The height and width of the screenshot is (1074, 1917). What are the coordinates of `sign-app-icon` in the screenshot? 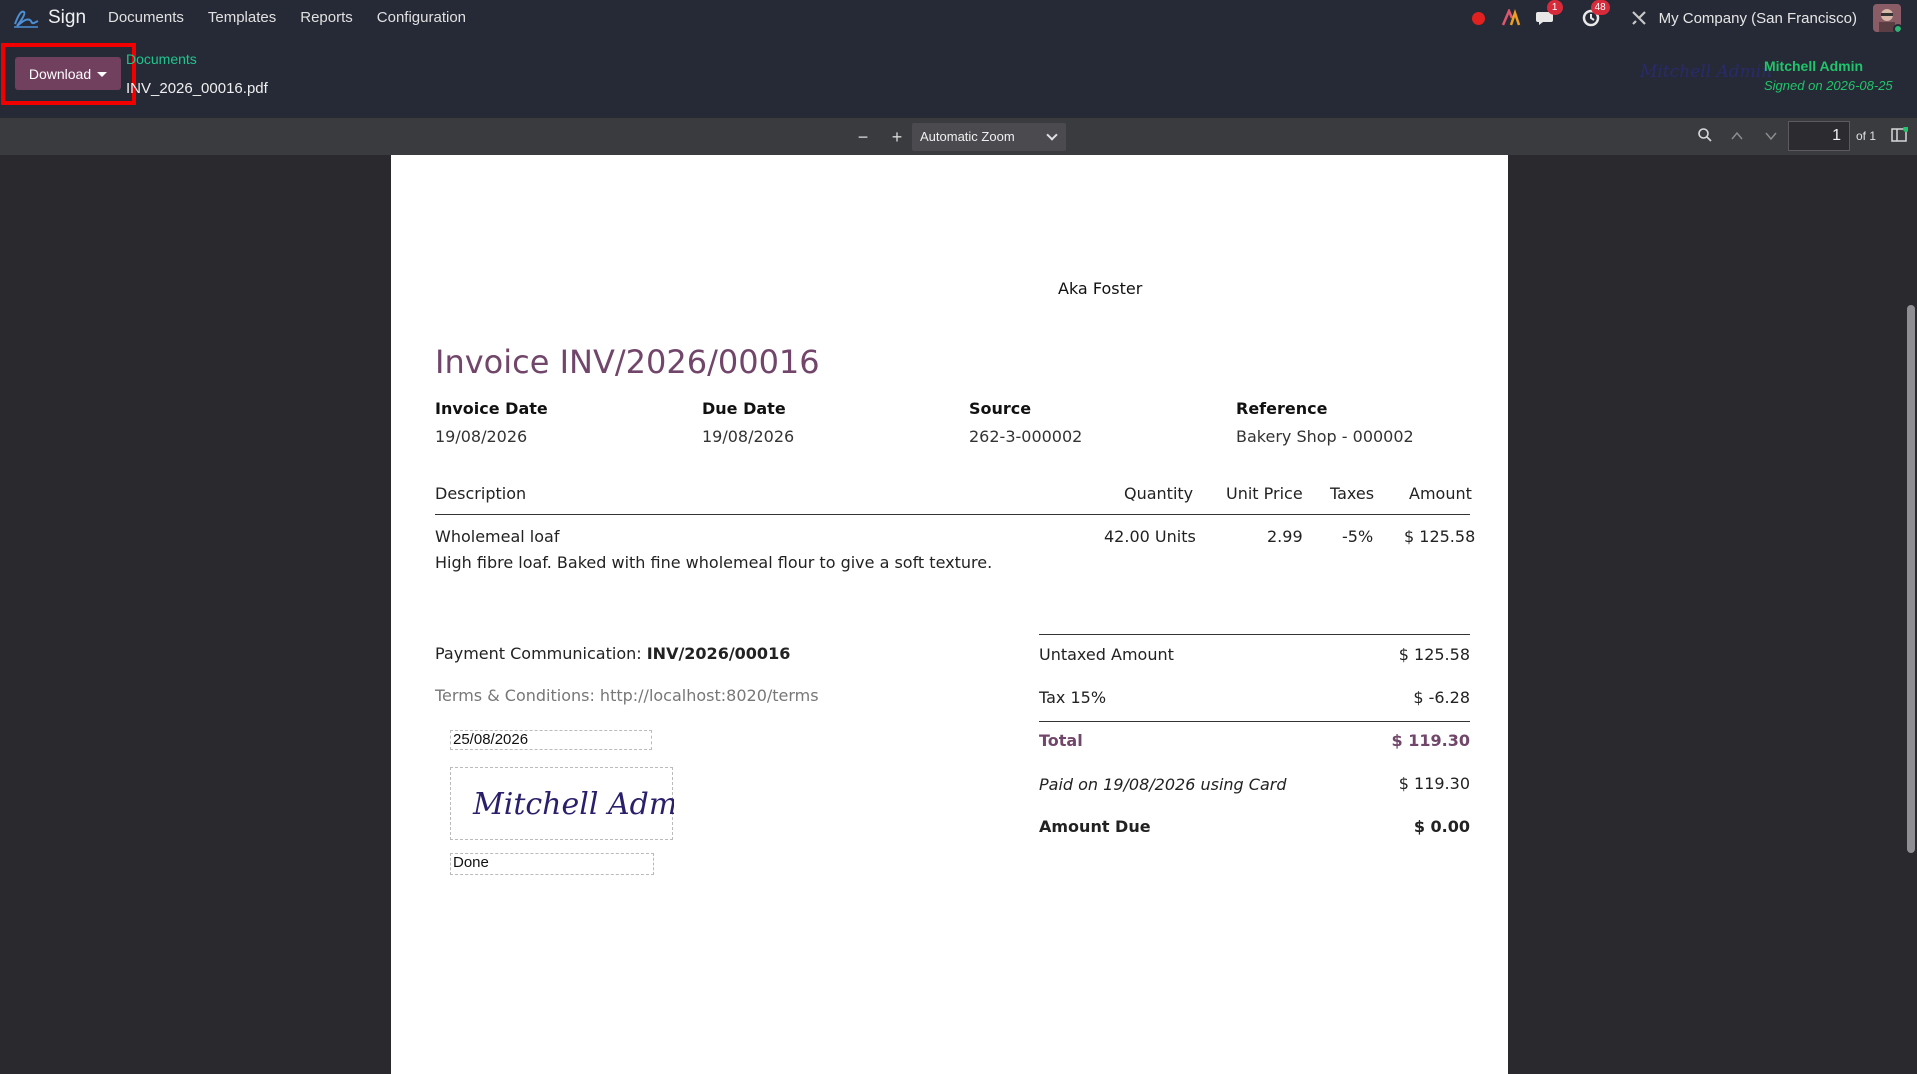 It's located at (26, 18).